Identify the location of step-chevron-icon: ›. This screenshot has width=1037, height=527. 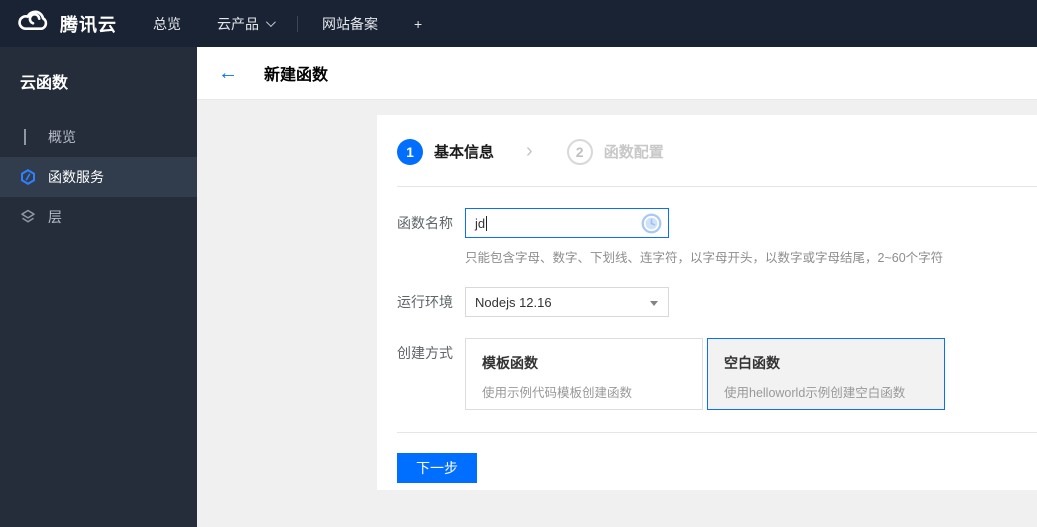
(529, 150).